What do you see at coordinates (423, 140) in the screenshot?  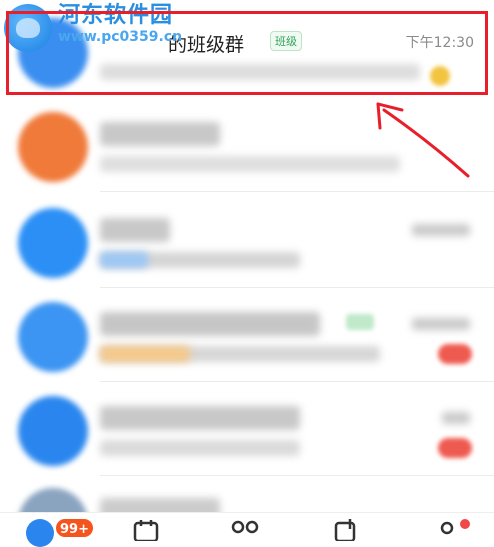 I see `annotation-arrow` at bounding box center [423, 140].